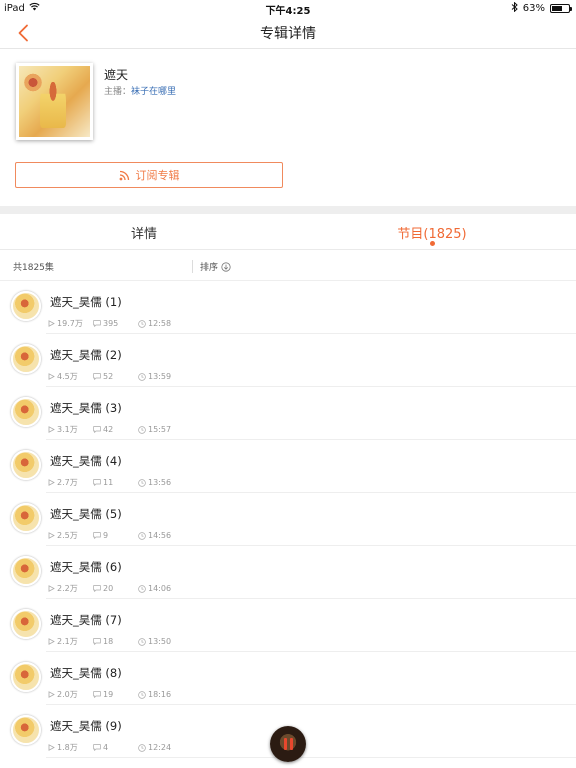 Image resolution: width=576 pixels, height=768 pixels. I want to click on comment-count-value: 19, so click(108, 694).